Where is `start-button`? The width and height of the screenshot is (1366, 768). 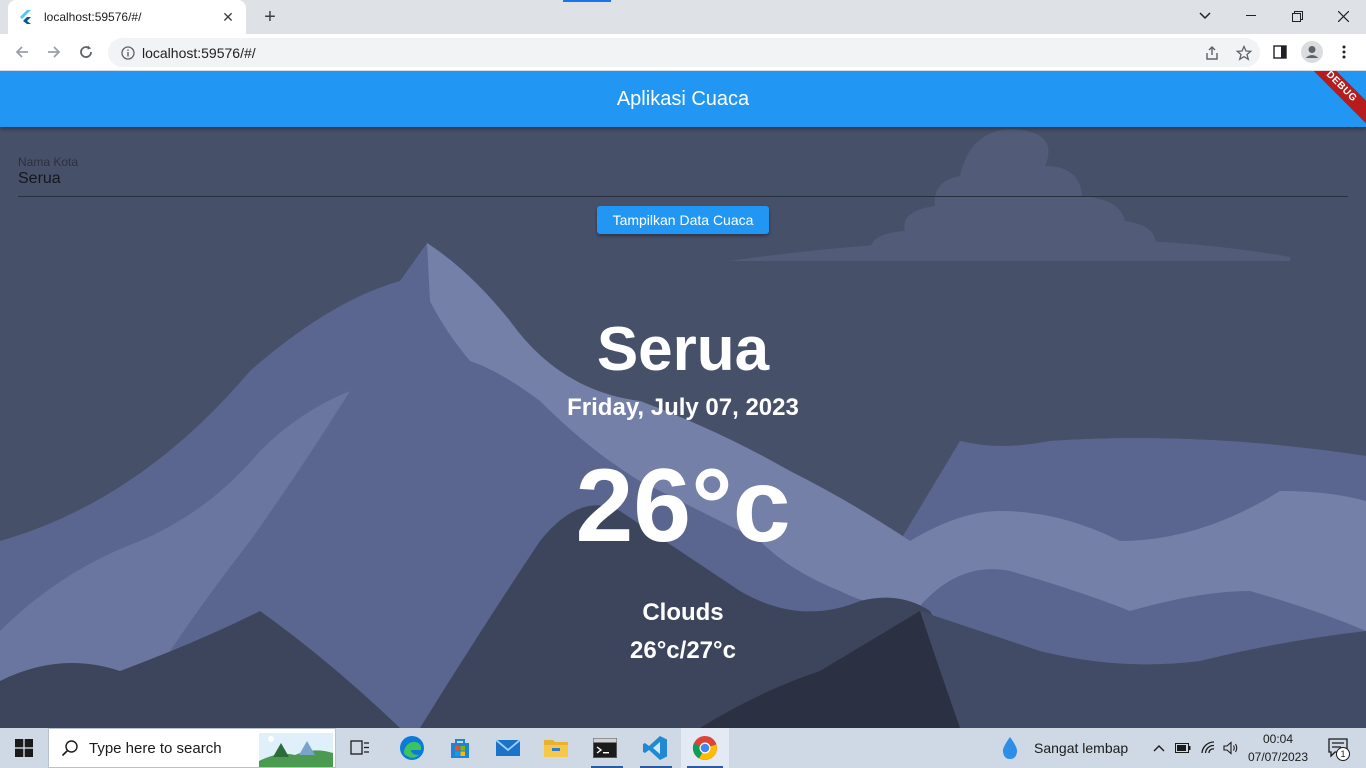
start-button is located at coordinates (24, 748).